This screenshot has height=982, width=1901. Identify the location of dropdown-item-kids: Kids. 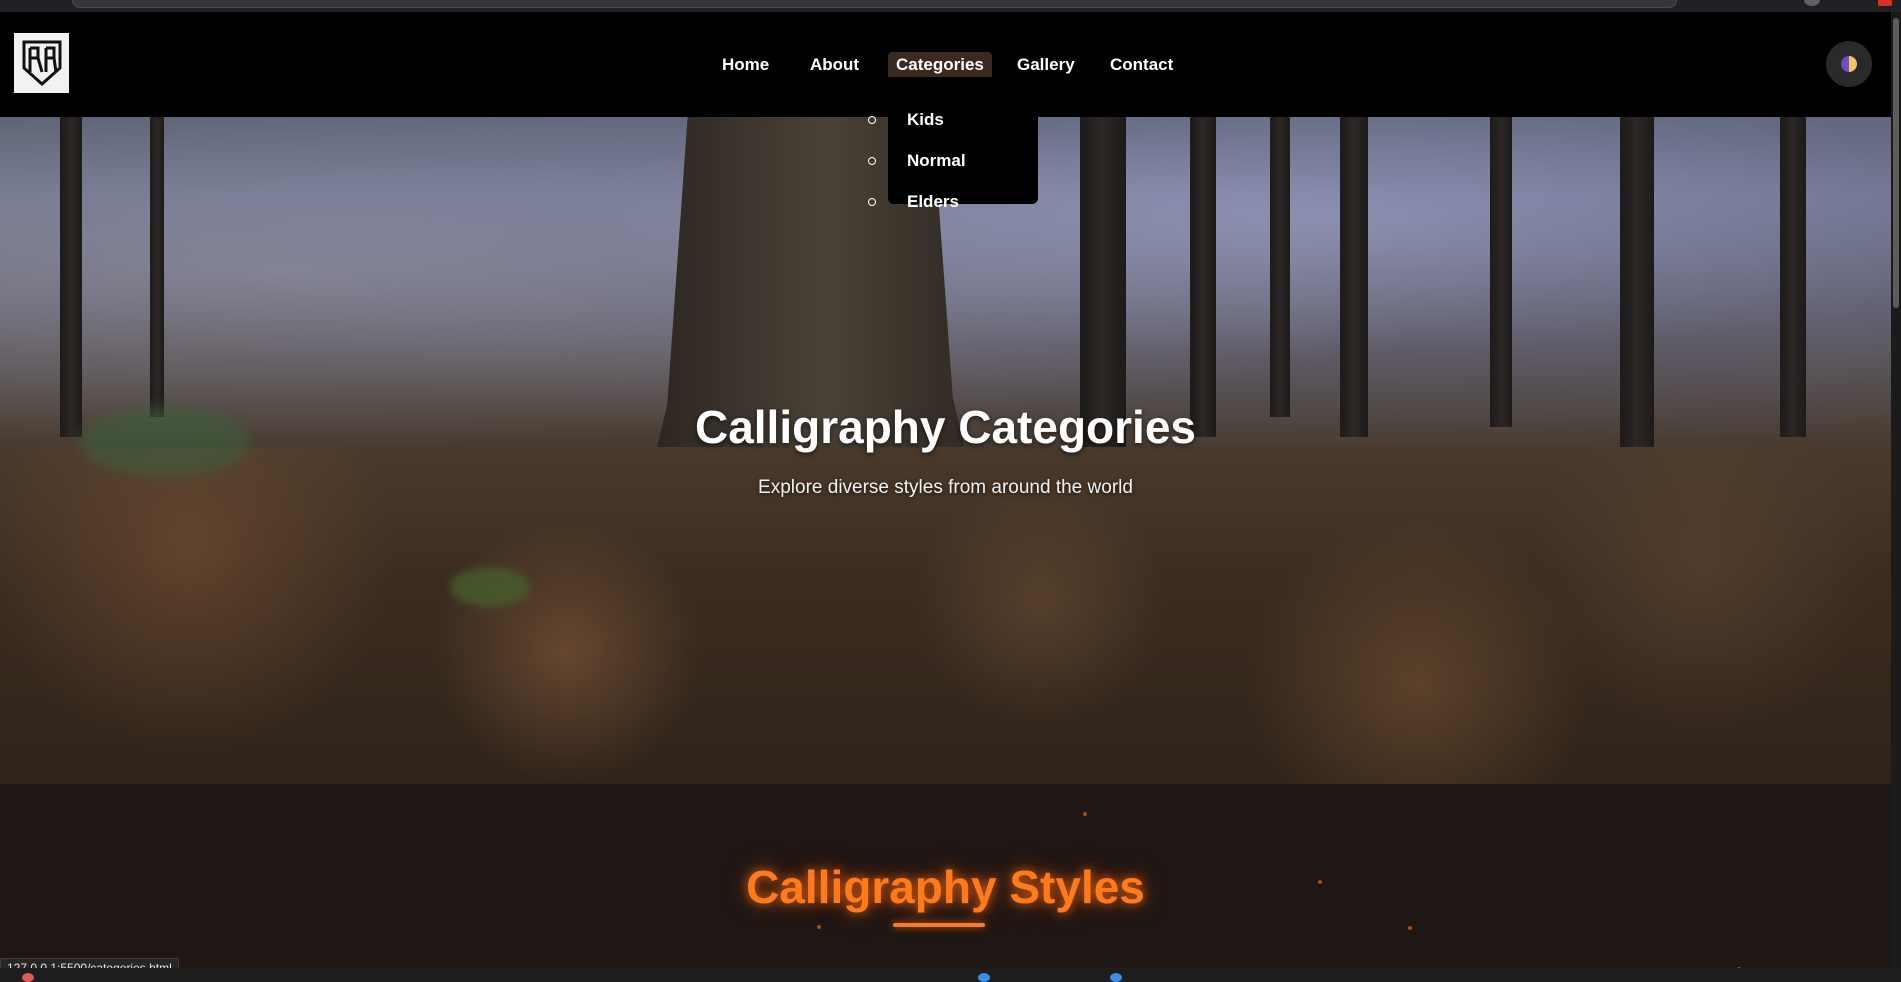
(953, 120).